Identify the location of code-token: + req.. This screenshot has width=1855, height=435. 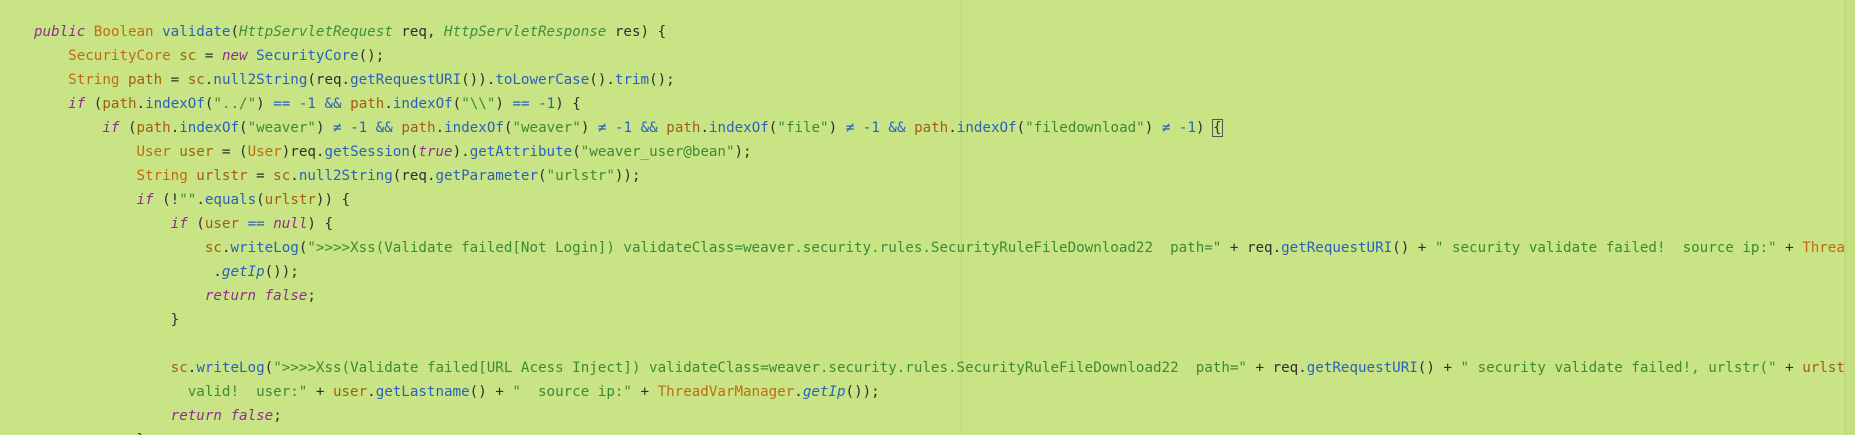
(1276, 368).